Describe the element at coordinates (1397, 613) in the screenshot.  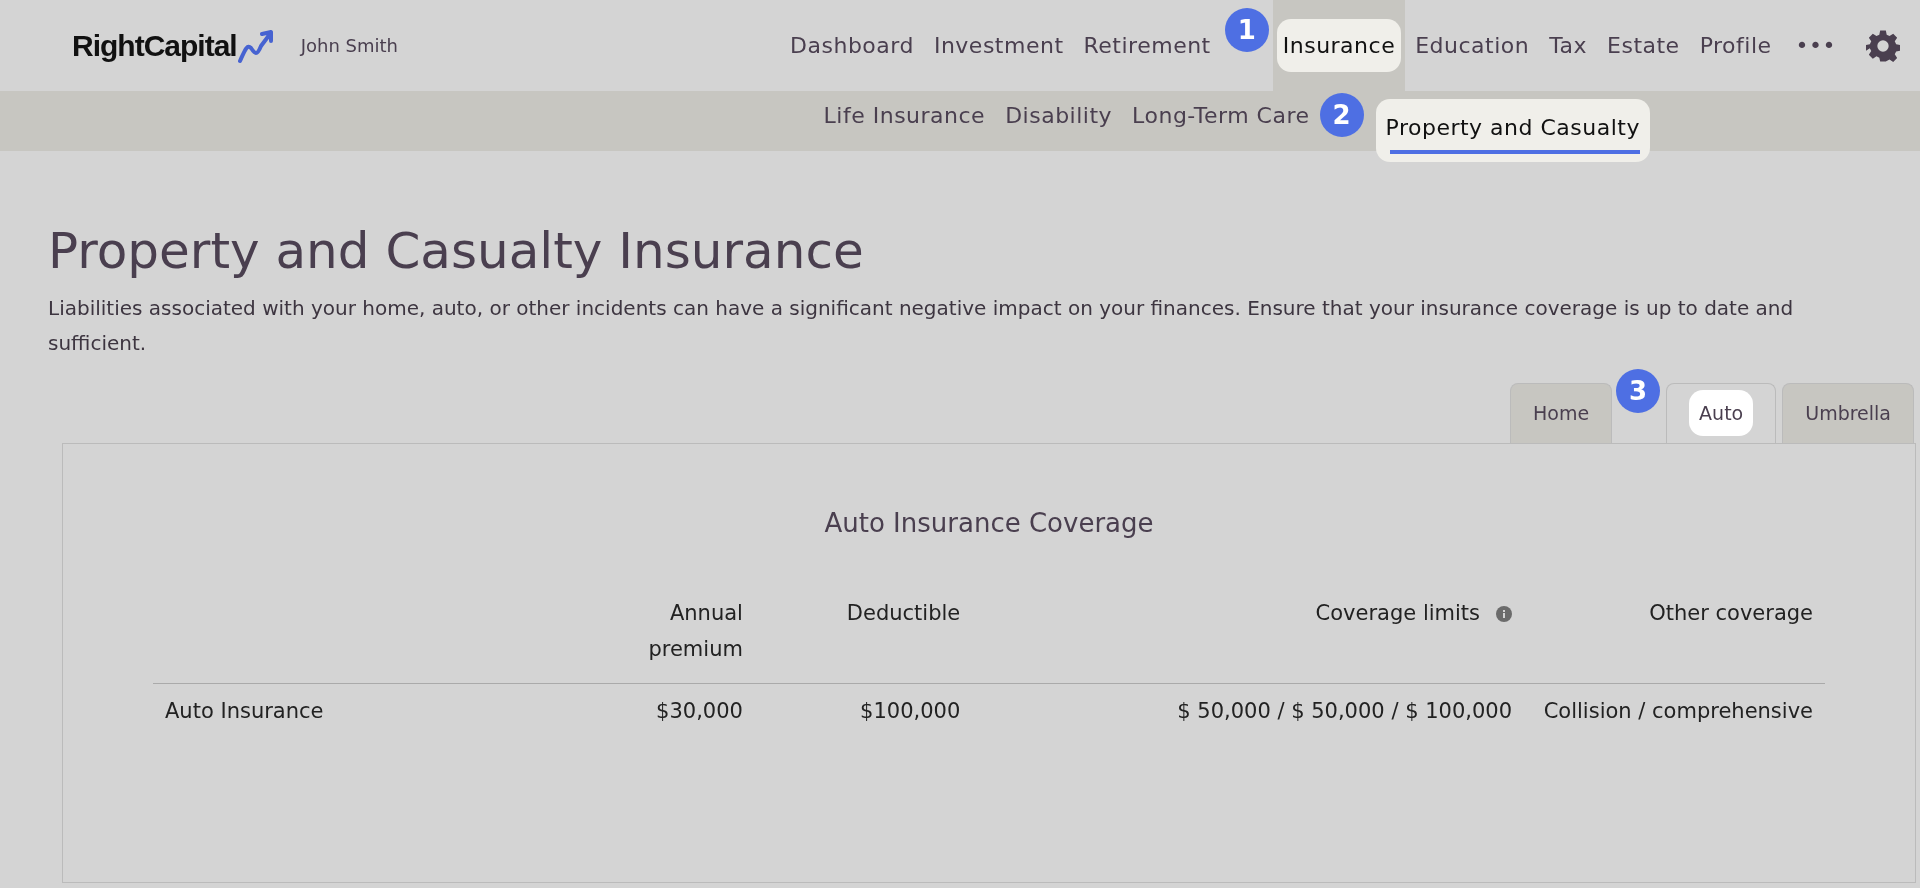
I see `column-header: Coverage limits` at that location.